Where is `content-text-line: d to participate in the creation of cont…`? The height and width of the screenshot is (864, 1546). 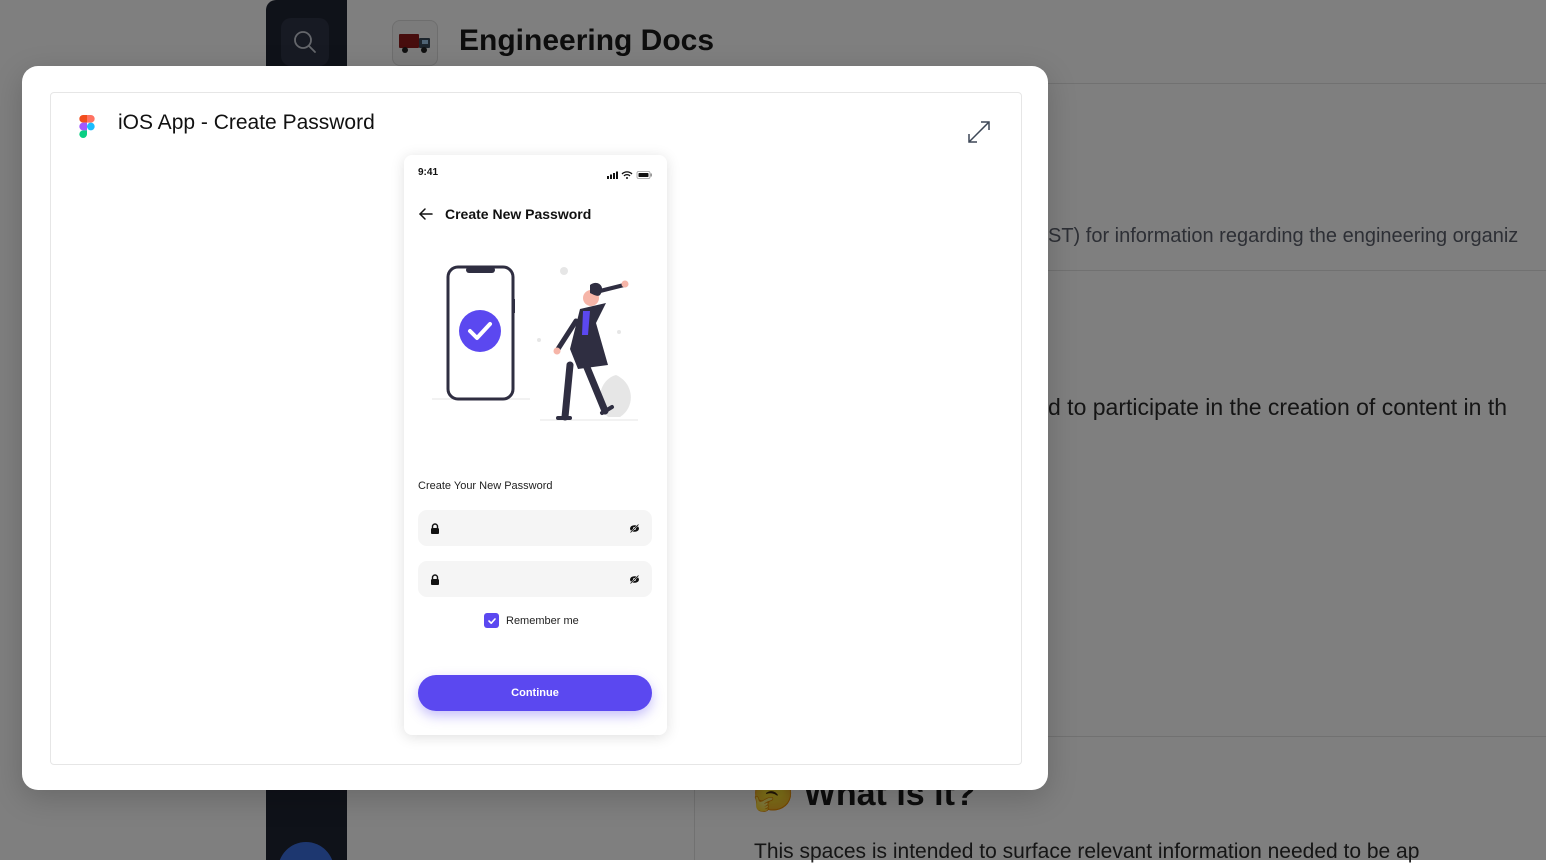 content-text-line: d to participate in the creation of cont… is located at coordinates (1278, 407).